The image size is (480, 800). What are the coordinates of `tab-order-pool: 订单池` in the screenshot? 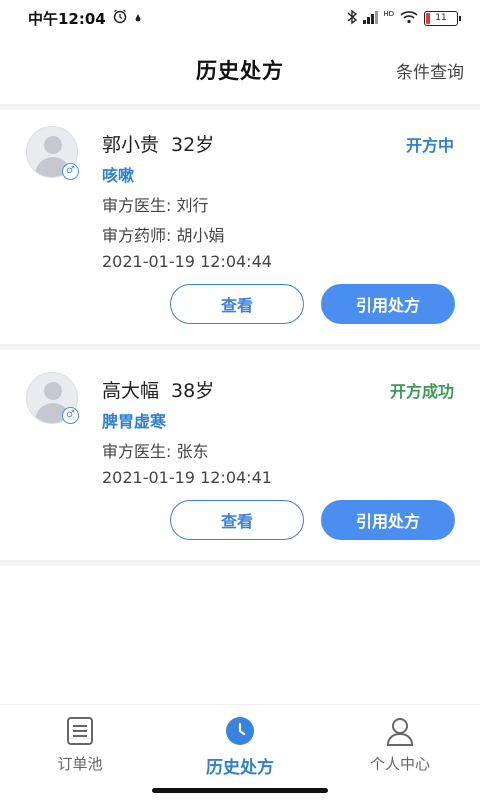 It's located at (80, 744).